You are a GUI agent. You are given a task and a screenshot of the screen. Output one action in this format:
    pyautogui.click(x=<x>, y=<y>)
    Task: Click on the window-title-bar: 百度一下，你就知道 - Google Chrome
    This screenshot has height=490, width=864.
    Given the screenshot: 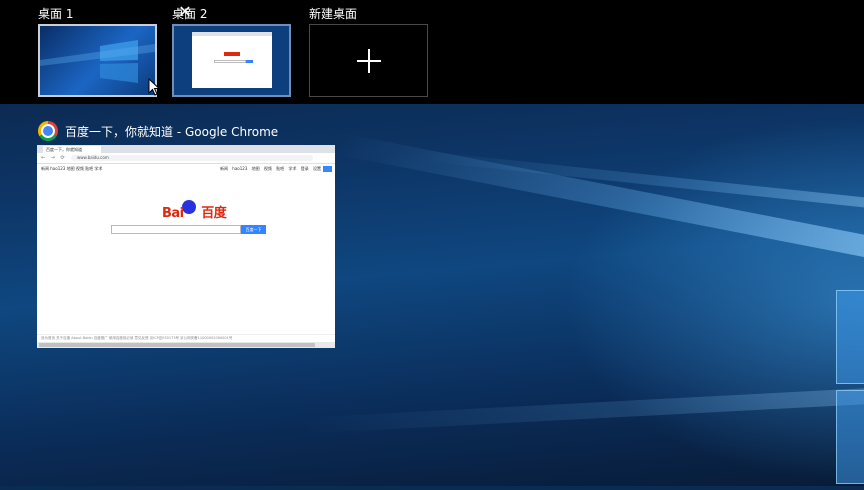 What is the action you would take?
    pyautogui.click(x=158, y=131)
    